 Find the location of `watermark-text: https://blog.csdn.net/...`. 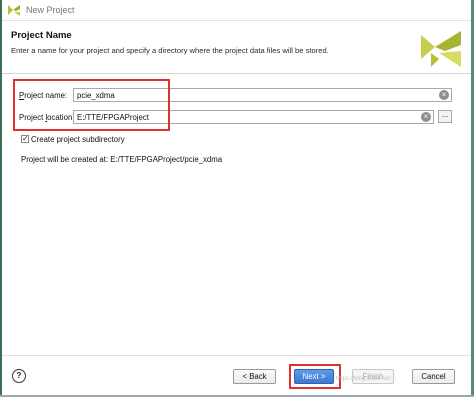

watermark-text: https://blog.csdn.net/... is located at coordinates (366, 379).